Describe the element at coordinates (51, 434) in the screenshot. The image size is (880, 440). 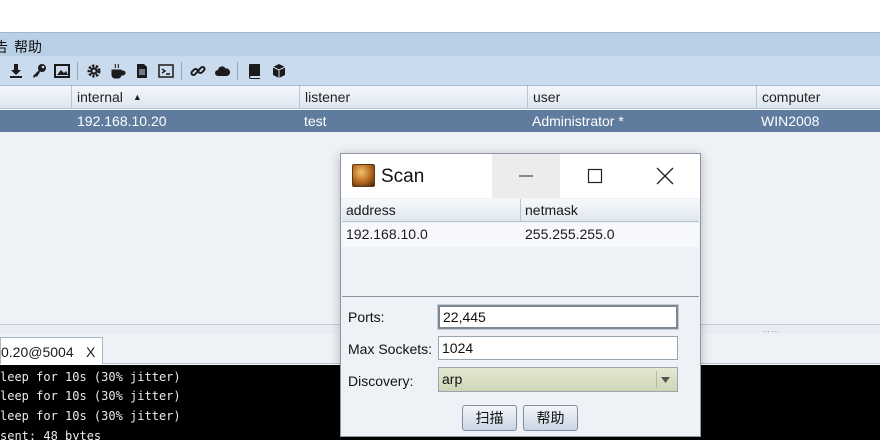
I see `console-line: sent: 48 bytes` at that location.